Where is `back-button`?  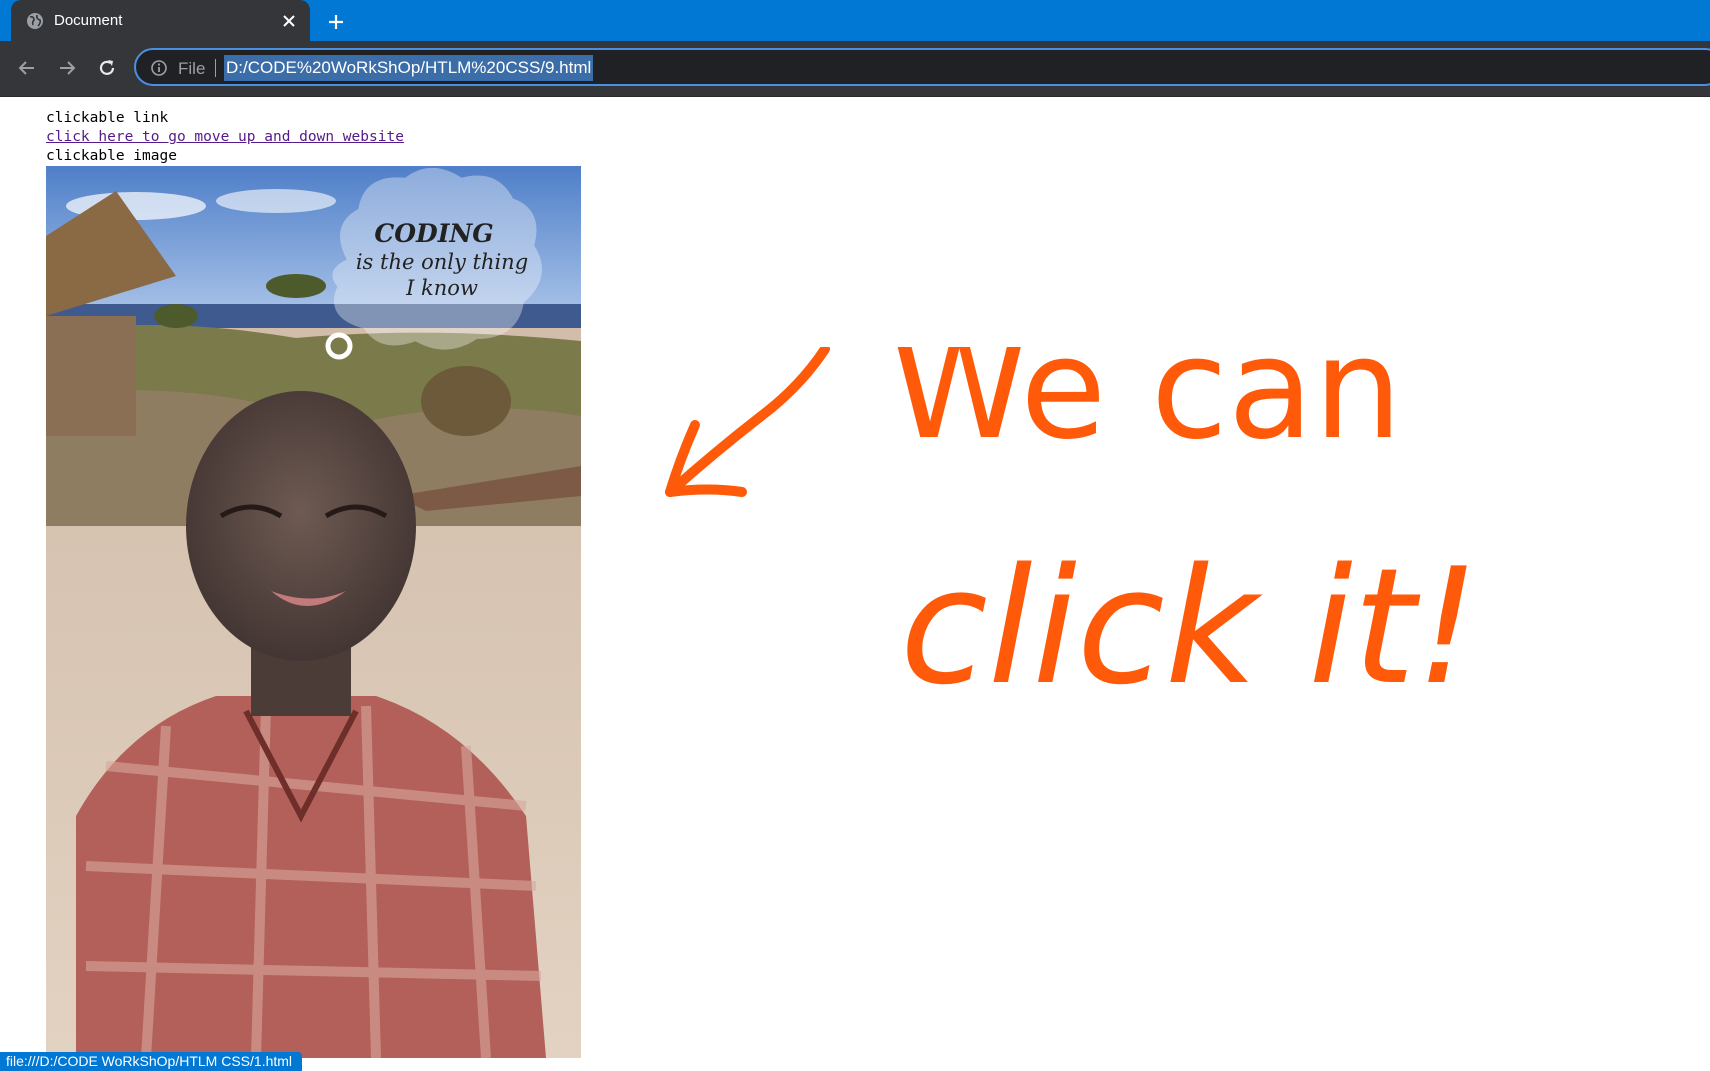 back-button is located at coordinates (27, 68).